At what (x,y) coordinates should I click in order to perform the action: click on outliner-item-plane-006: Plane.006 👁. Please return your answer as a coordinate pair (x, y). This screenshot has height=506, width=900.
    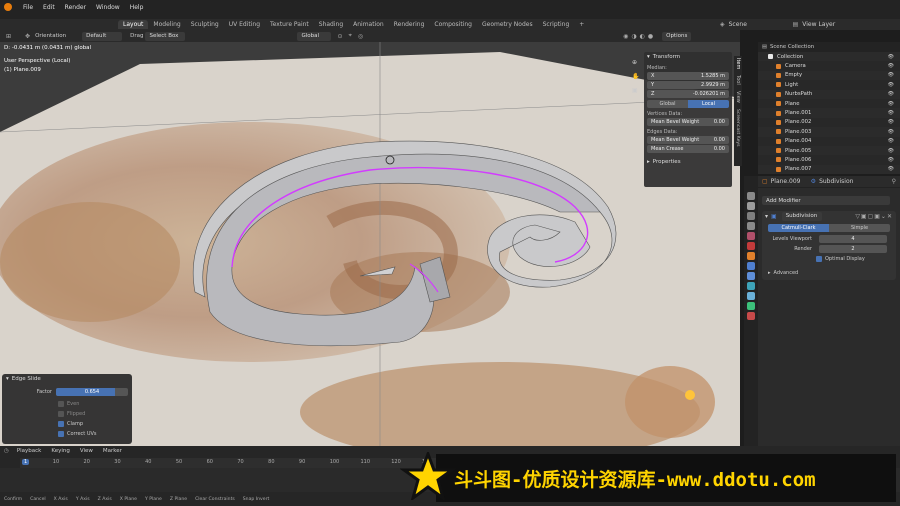
    Looking at the image, I should click on (829, 159).